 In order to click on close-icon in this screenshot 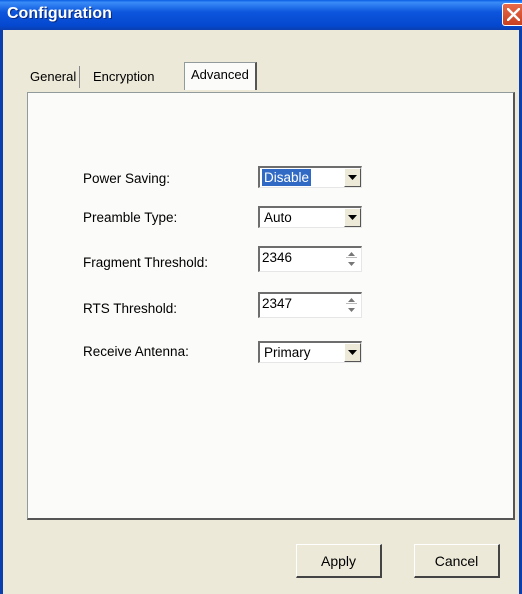, I will do `click(513, 14)`.